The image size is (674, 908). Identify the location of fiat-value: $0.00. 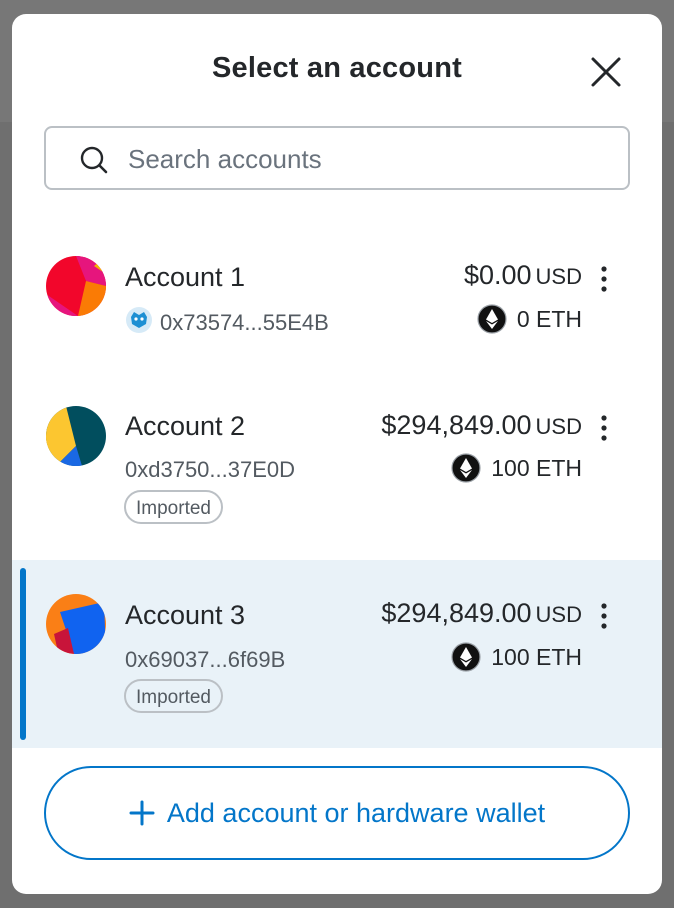
(497, 275).